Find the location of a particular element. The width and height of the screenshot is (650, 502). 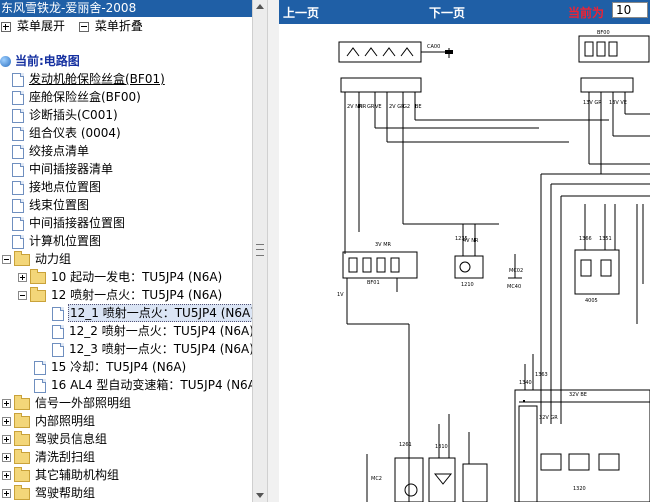

menu-collapse-button: 菜单折叠 is located at coordinates (110, 26).